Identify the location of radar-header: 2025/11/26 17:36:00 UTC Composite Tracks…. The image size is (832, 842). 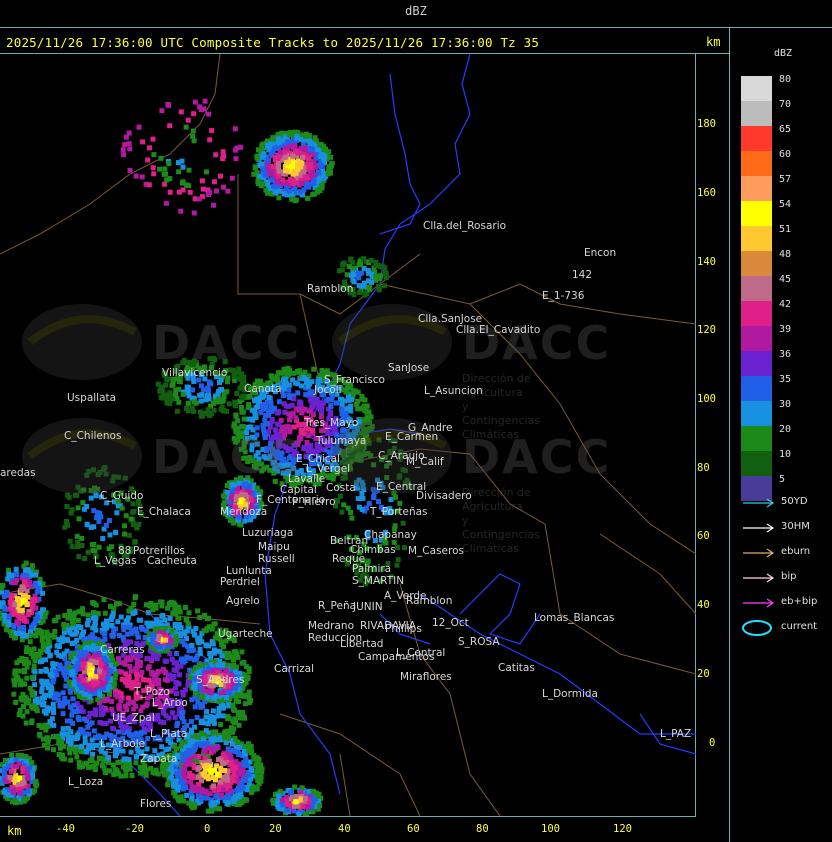
(273, 42).